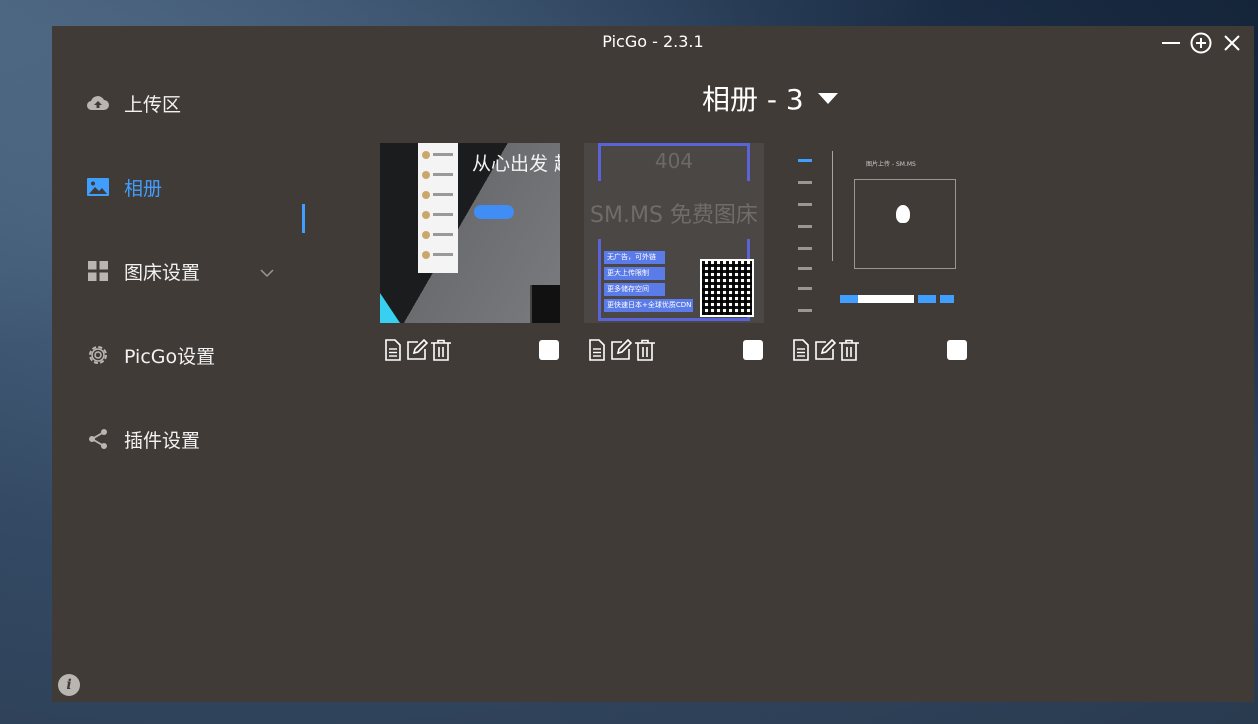 Image resolution: width=1258 pixels, height=724 pixels. I want to click on qr-code, so click(727, 288).